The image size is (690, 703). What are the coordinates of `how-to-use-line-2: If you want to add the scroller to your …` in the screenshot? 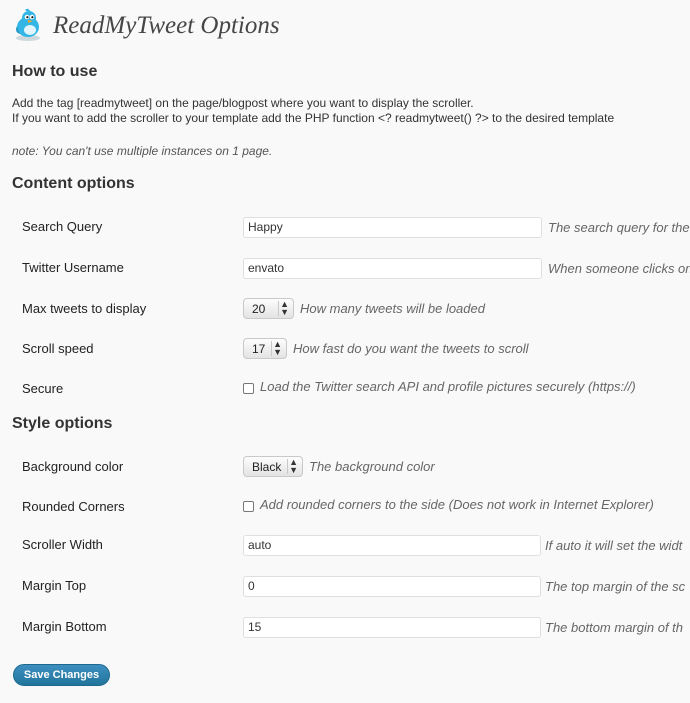 It's located at (313, 118).